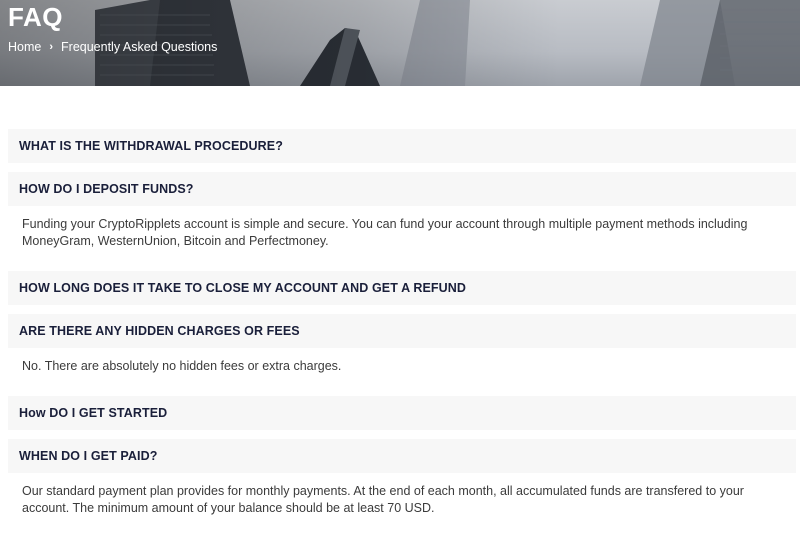 Image resolution: width=800 pixels, height=538 pixels. Describe the element at coordinates (35, 17) in the screenshot. I see `page-title: FAQ` at that location.